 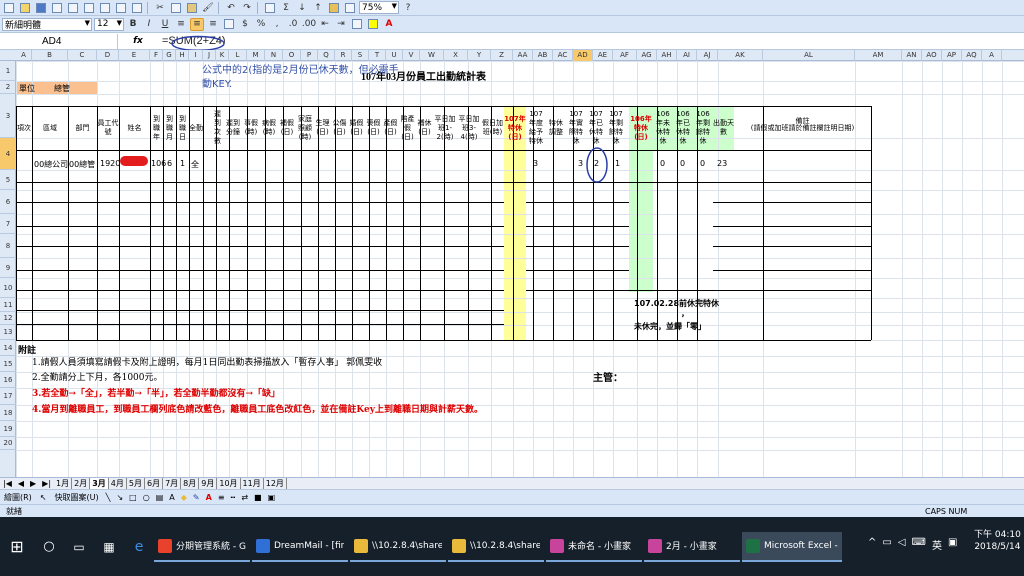 What do you see at coordinates (190, 483) in the screenshot?
I see `sheet-tab: 8月` at bounding box center [190, 483].